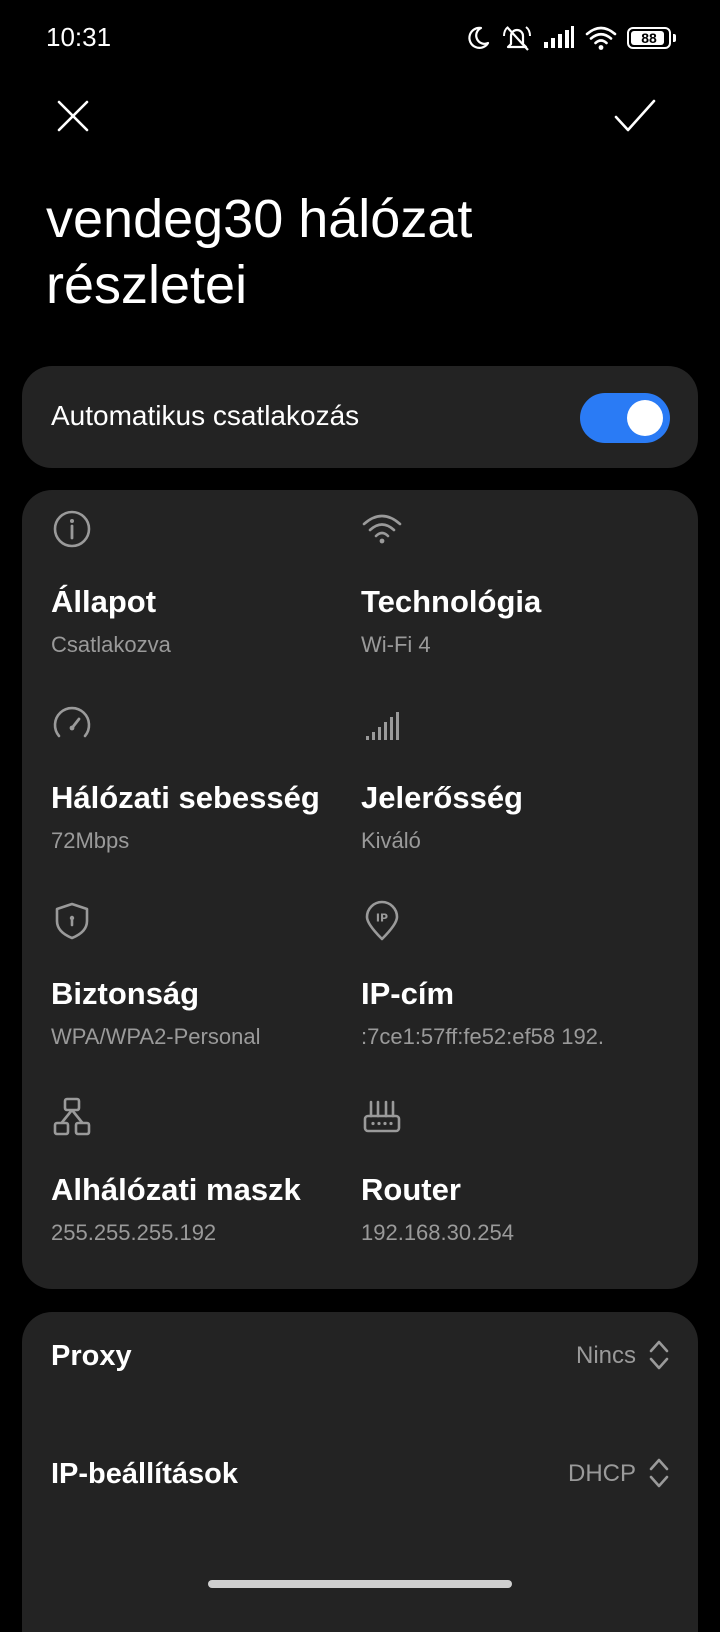  I want to click on status-time: 10:31, so click(79, 37).